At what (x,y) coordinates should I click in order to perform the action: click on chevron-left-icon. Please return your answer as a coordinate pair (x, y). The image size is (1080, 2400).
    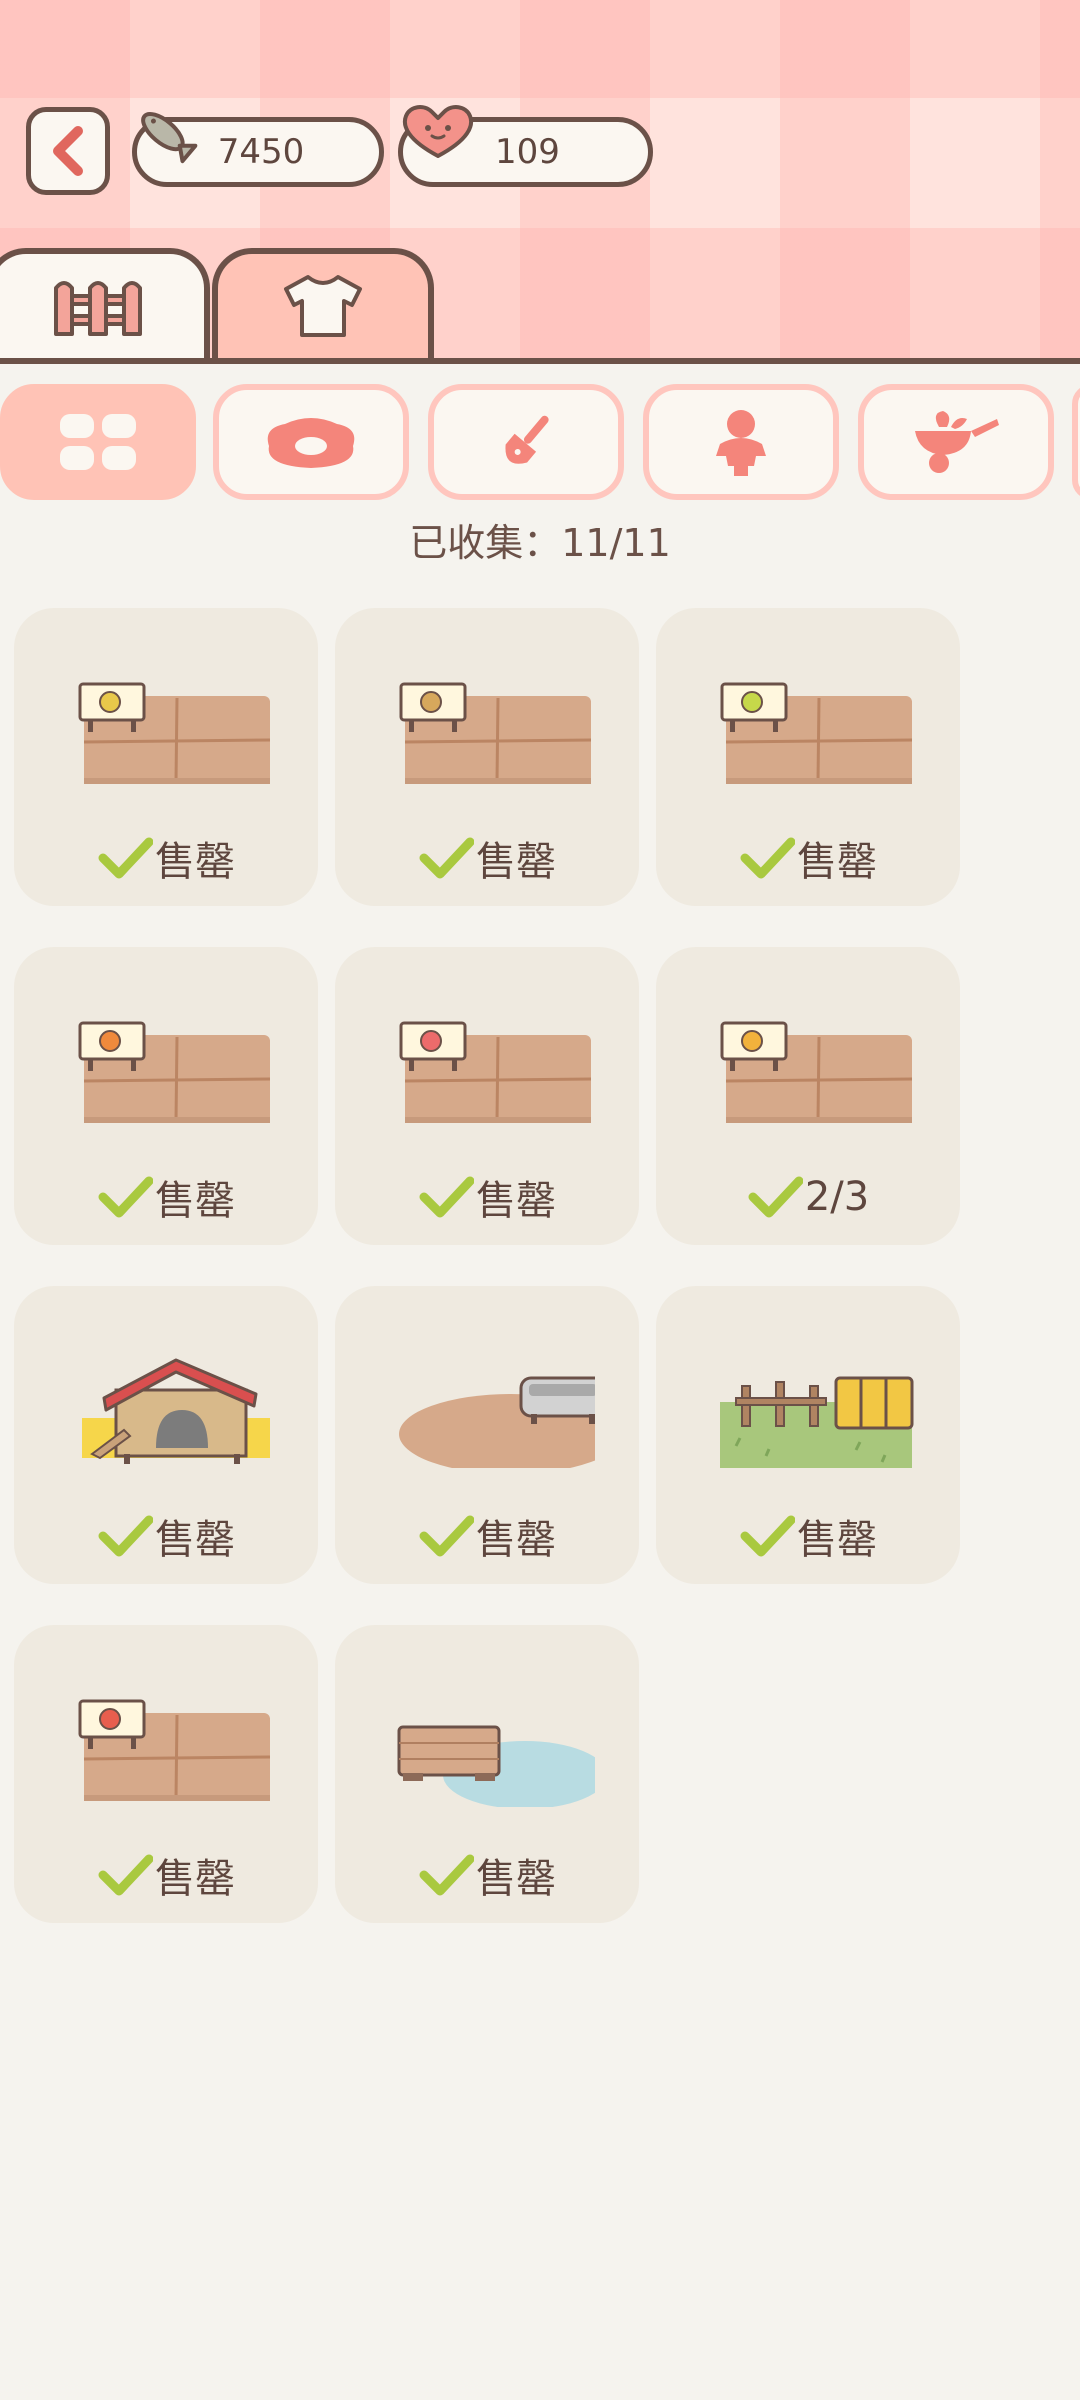
    Looking at the image, I should click on (68, 151).